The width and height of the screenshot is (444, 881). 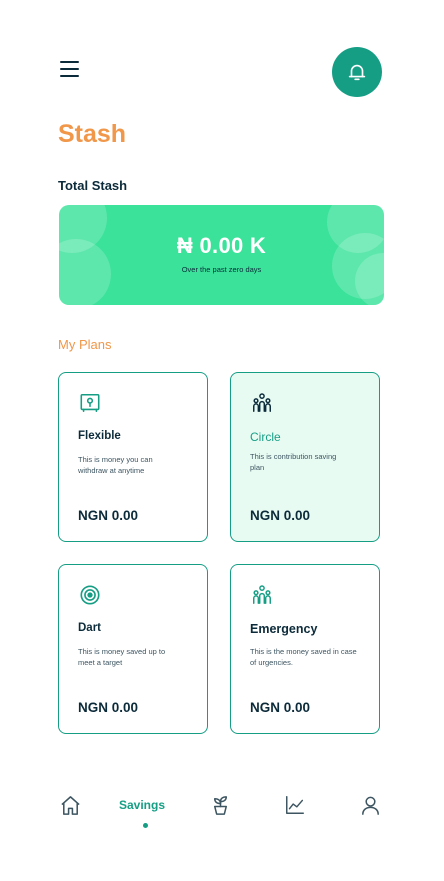 I want to click on nav-insights, so click(x=295, y=805).